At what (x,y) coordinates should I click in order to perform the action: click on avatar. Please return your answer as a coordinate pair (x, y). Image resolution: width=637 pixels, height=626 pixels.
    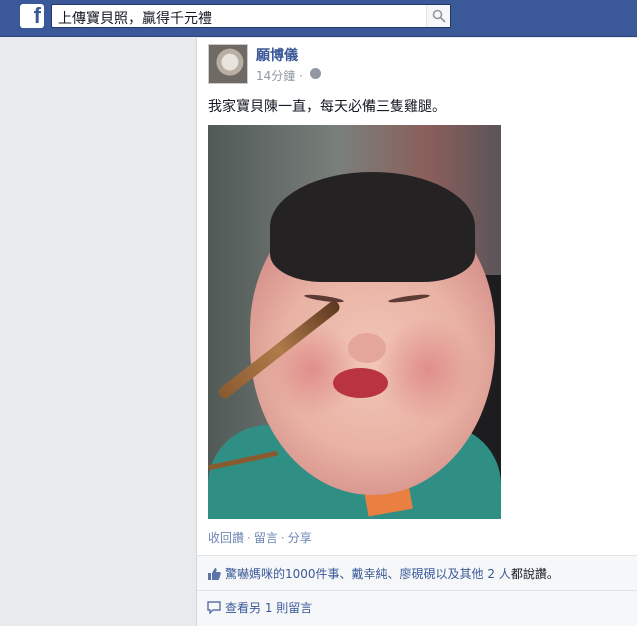
    Looking at the image, I should click on (228, 64).